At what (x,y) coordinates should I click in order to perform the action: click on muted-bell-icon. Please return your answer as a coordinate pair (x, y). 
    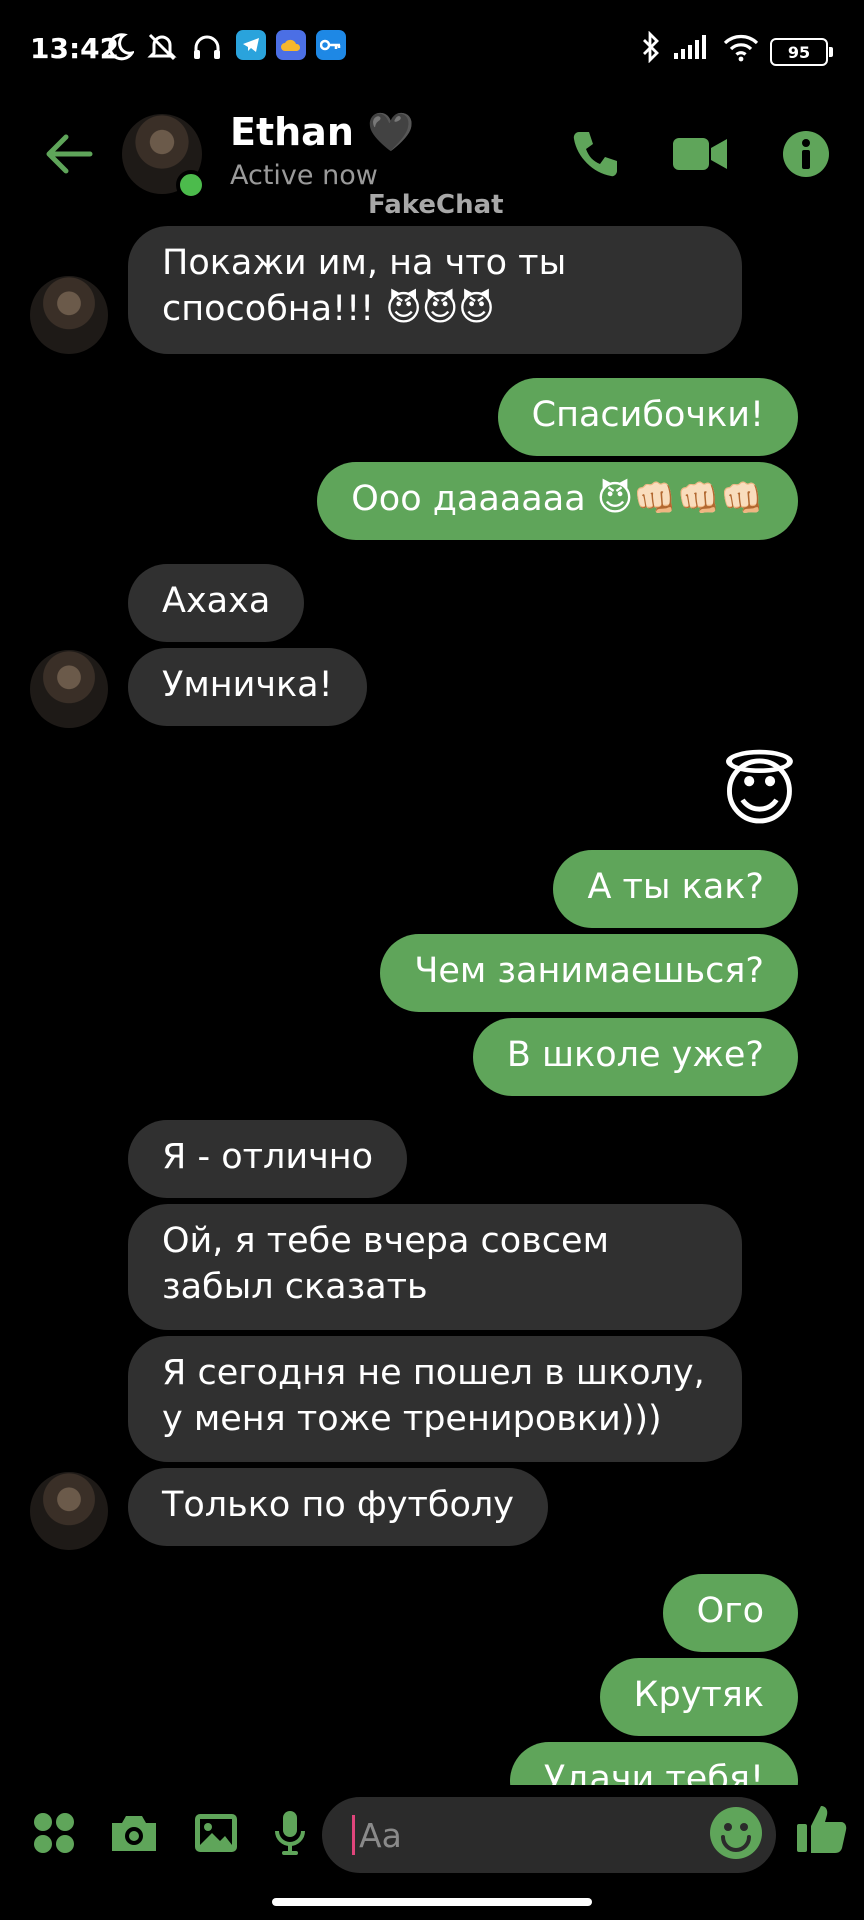
    Looking at the image, I should click on (162, 47).